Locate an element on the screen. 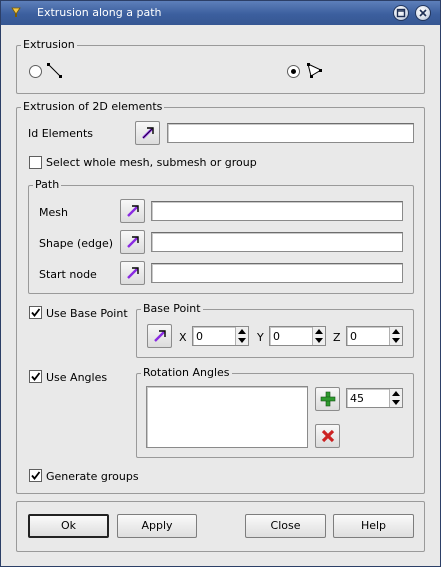 This screenshot has width=441, height=567. shape-edge-label: Shape (edge) is located at coordinates (76, 243).